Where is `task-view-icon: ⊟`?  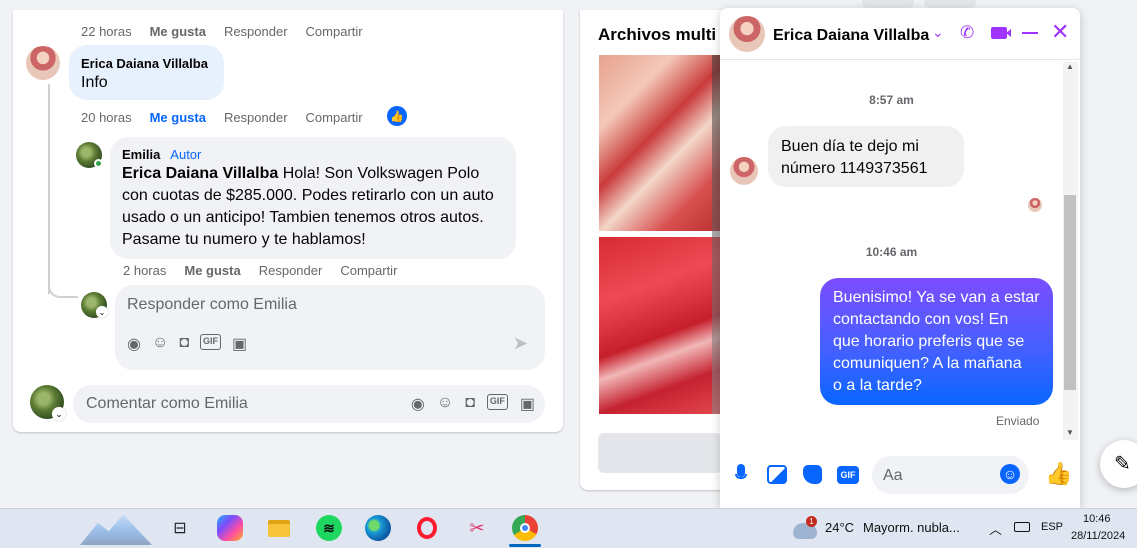 task-view-icon: ⊟ is located at coordinates (180, 528).